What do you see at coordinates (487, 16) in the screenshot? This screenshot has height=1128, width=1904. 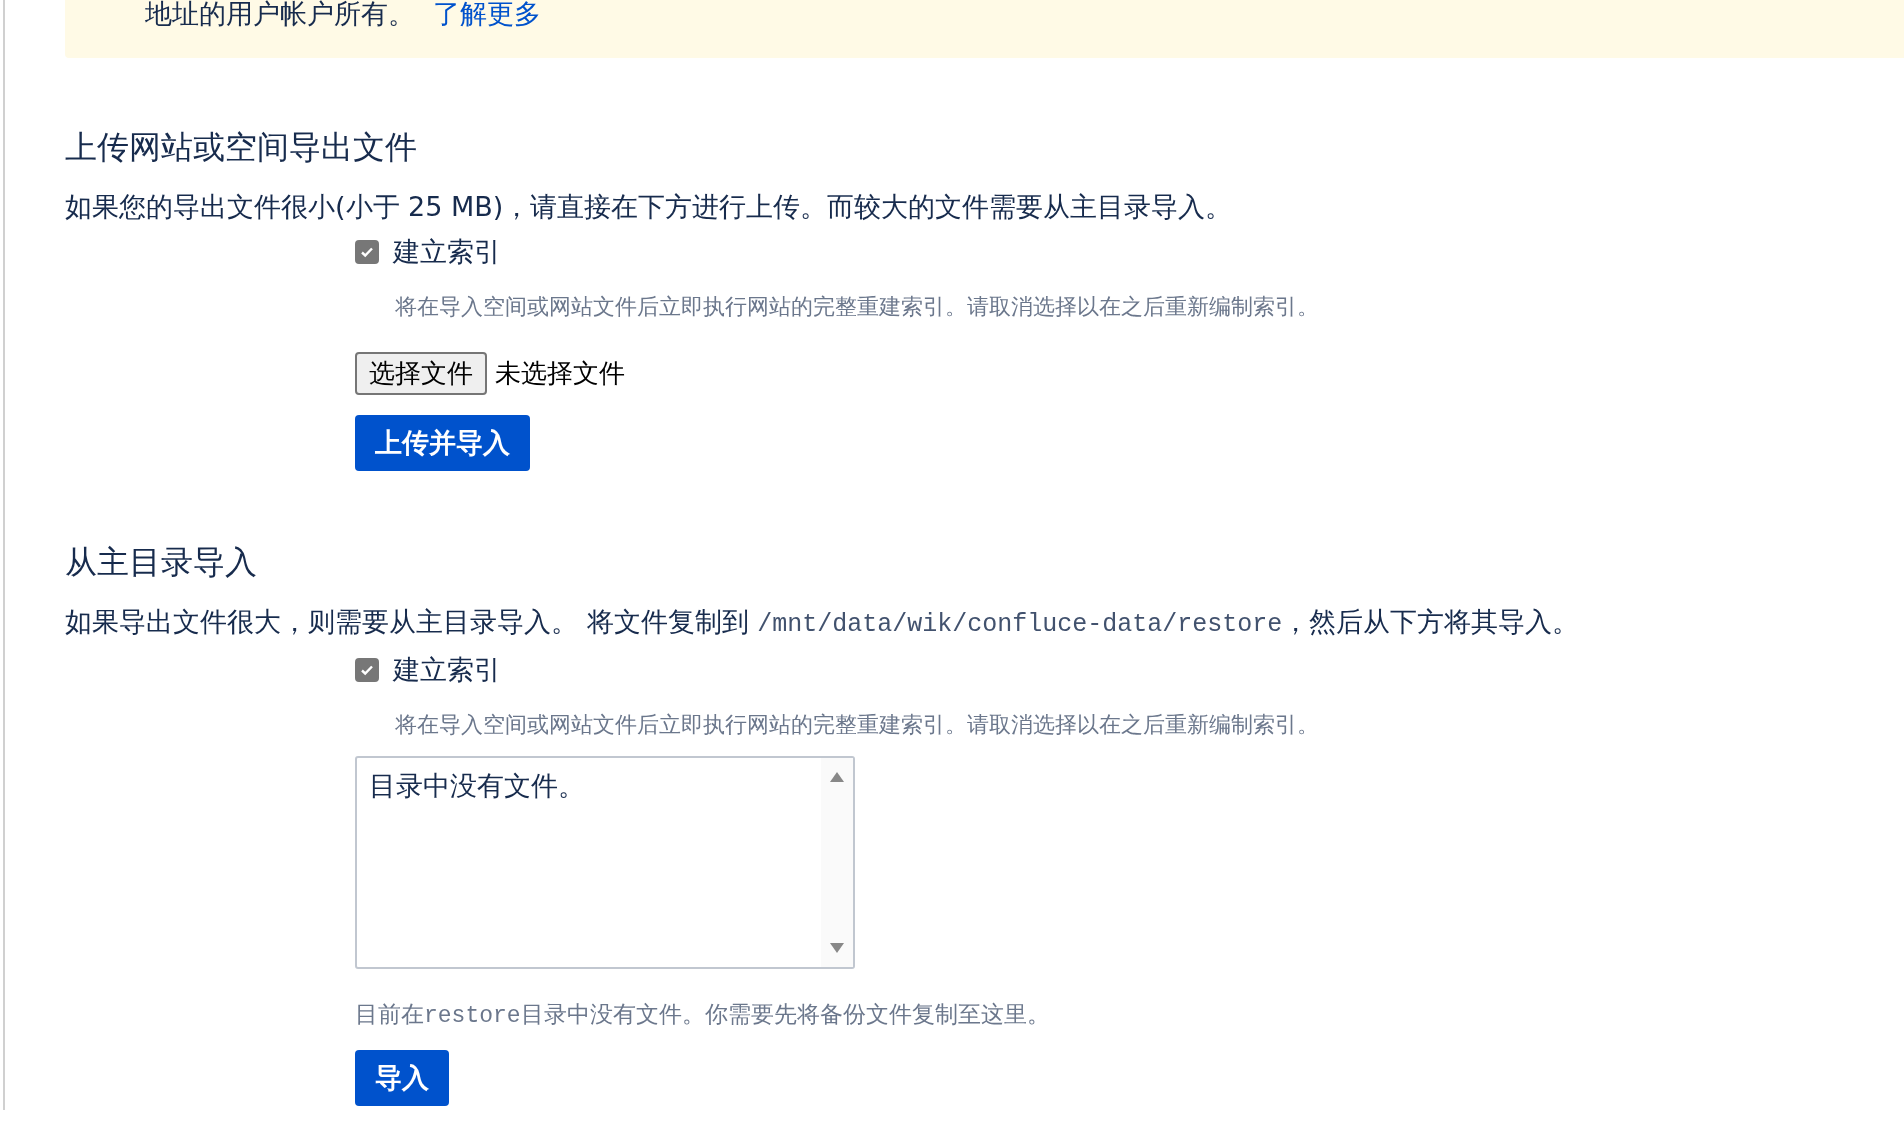 I see `learn-more-link: 了解更多` at bounding box center [487, 16].